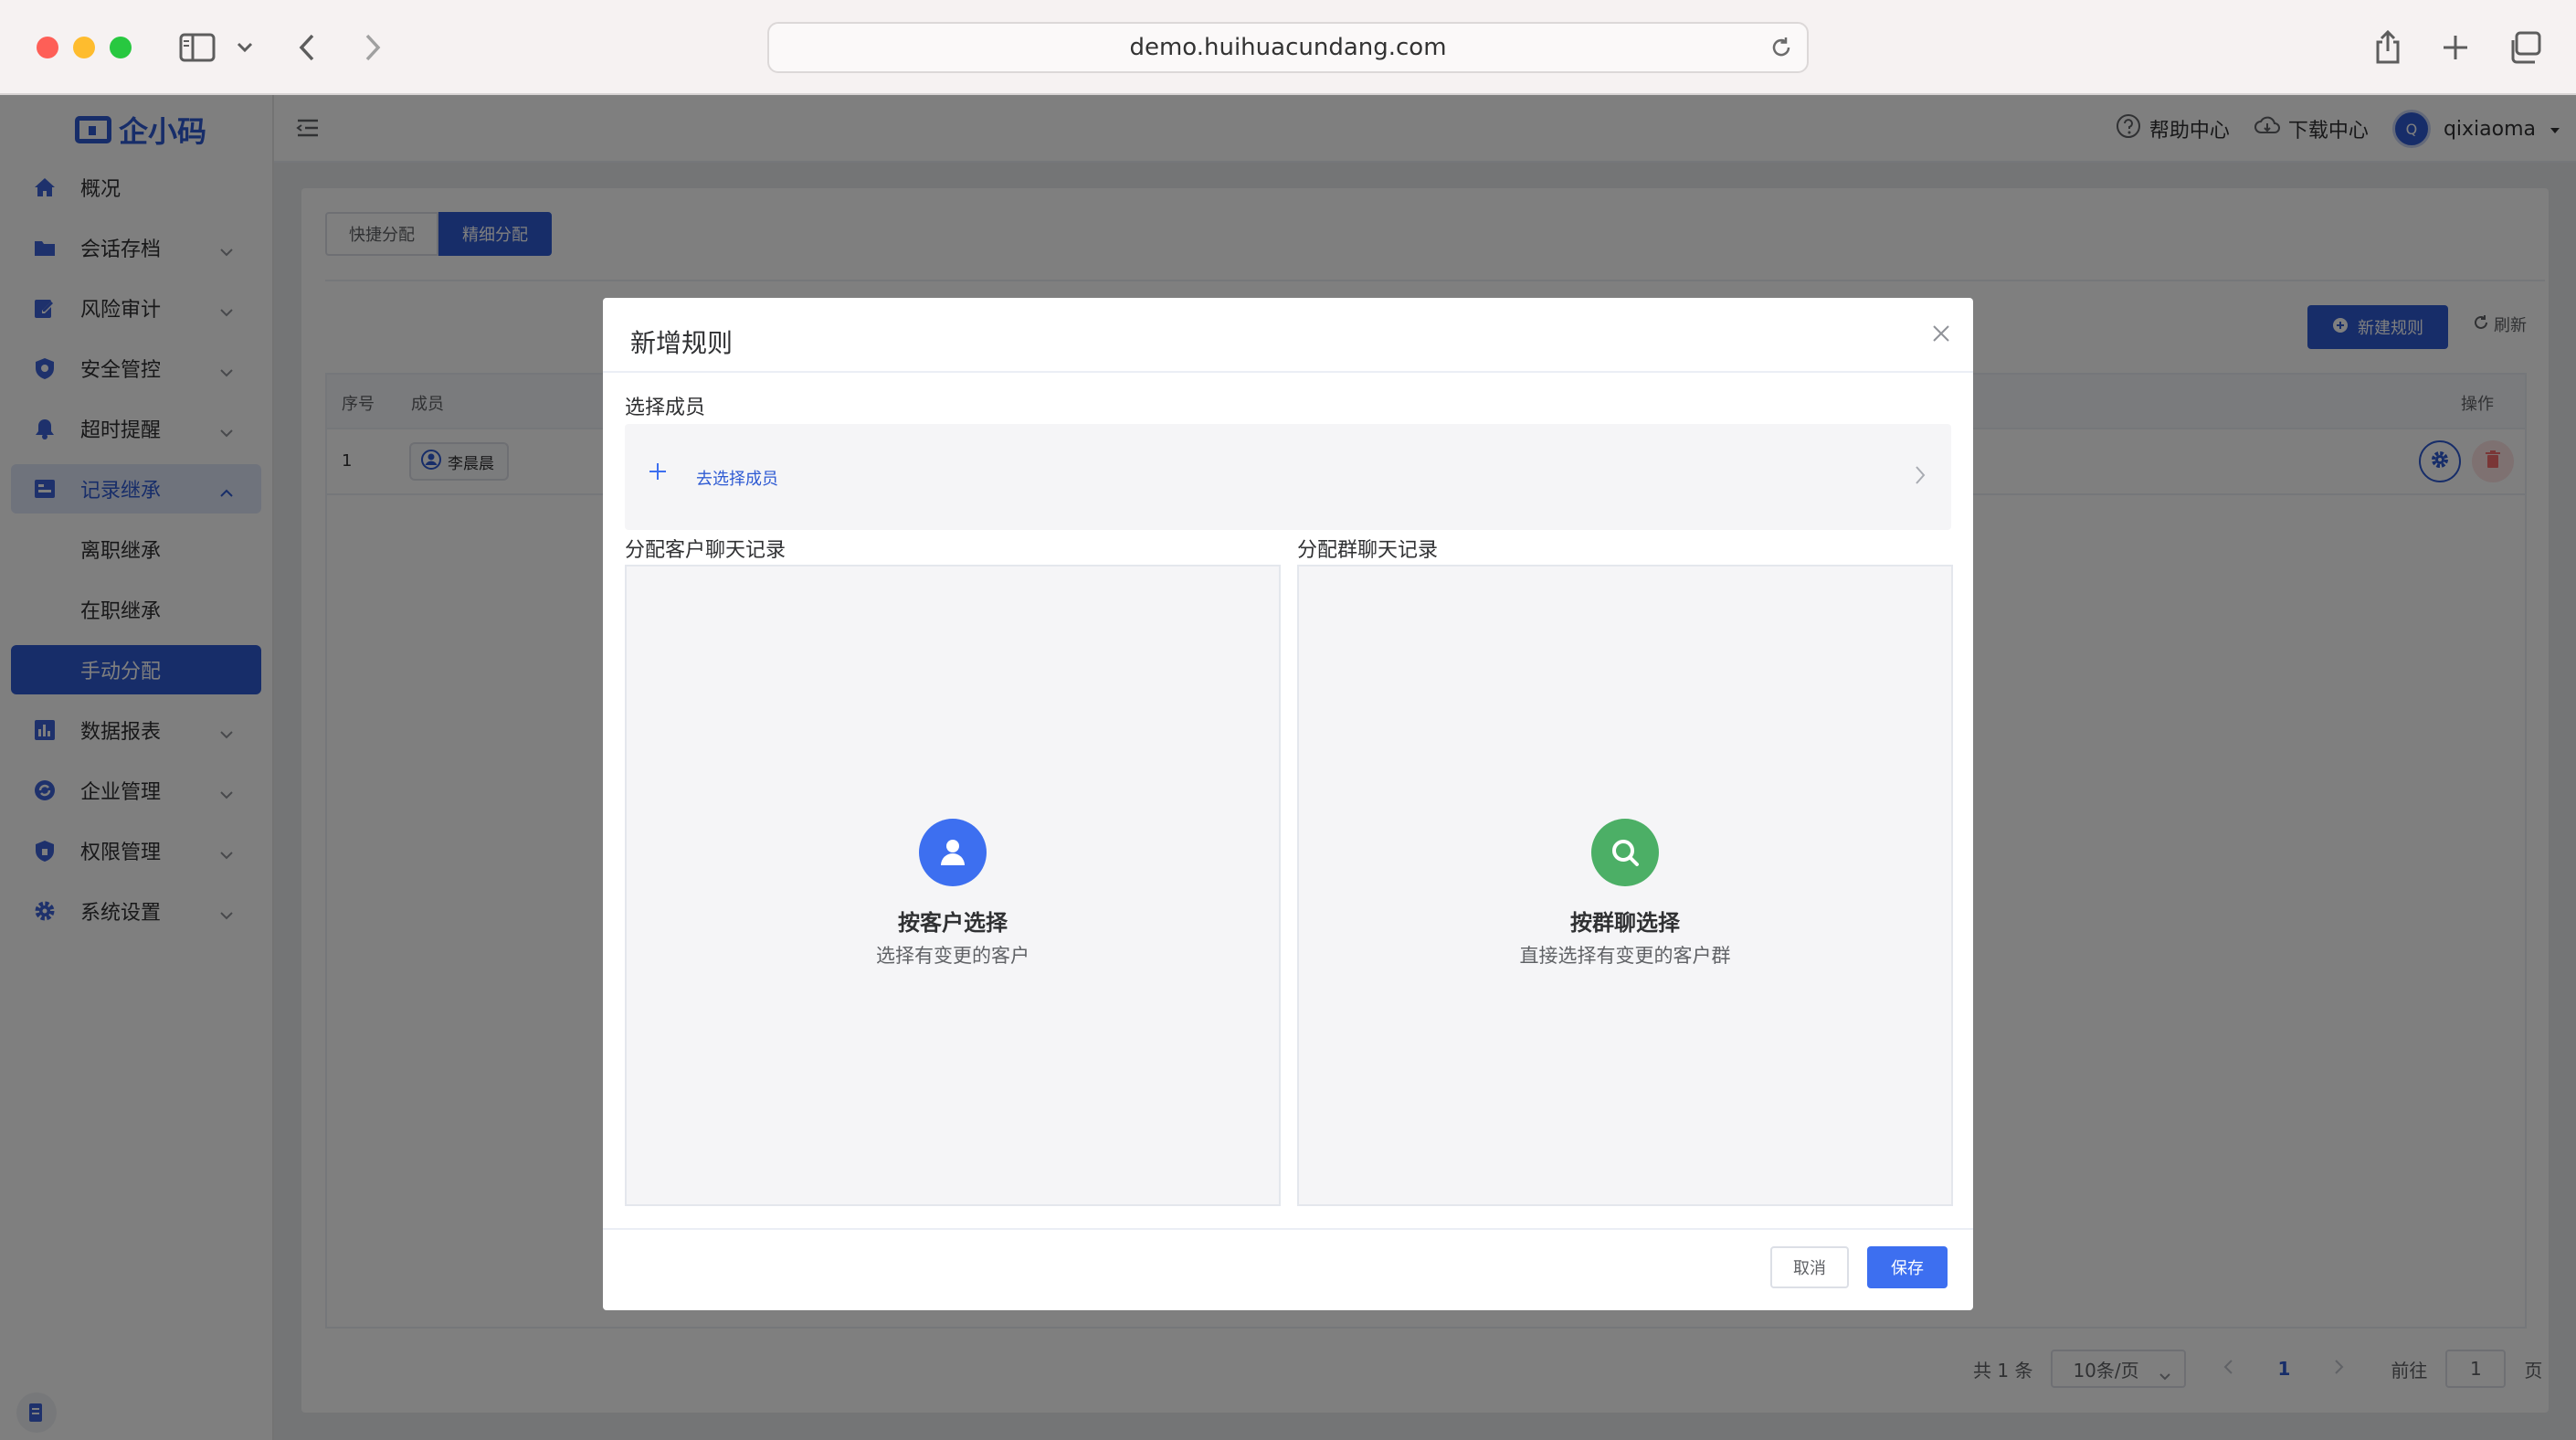 This screenshot has height=1440, width=2576. Describe the element at coordinates (1368, 550) in the screenshot. I see `group-section-label: 分配群聊天记录` at that location.